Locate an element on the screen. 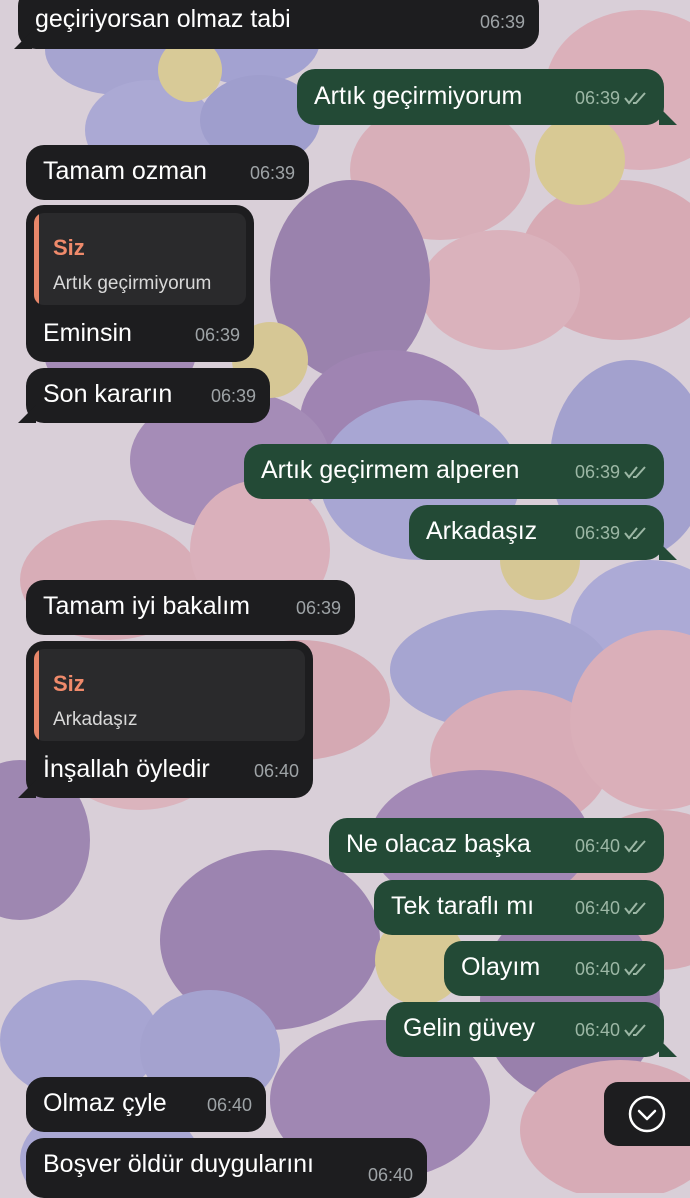  message-text: Olayım is located at coordinates (501, 967).